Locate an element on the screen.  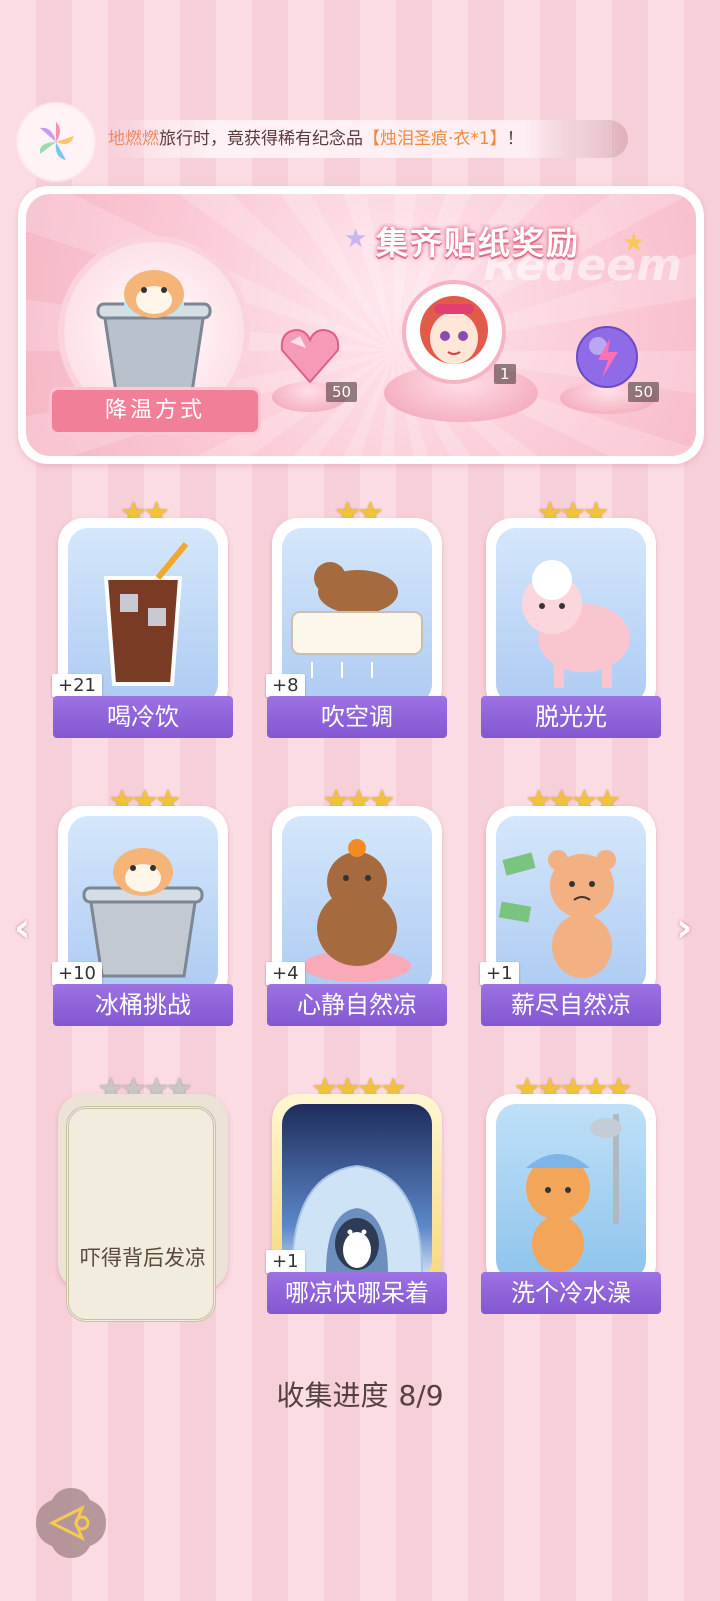
ticker-message: 旅行时，竟获得稀有纪念品 is located at coordinates (261, 139).